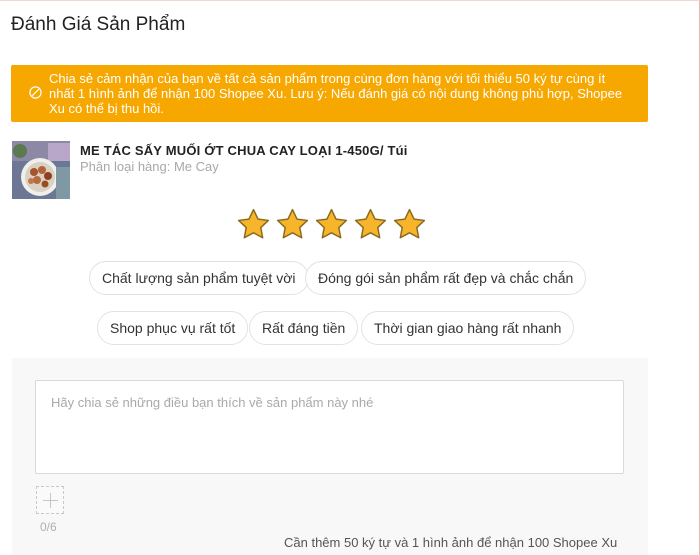 Image resolution: width=700 pixels, height=555 pixels. Describe the element at coordinates (35, 92) in the screenshot. I see `coin-icon` at that location.